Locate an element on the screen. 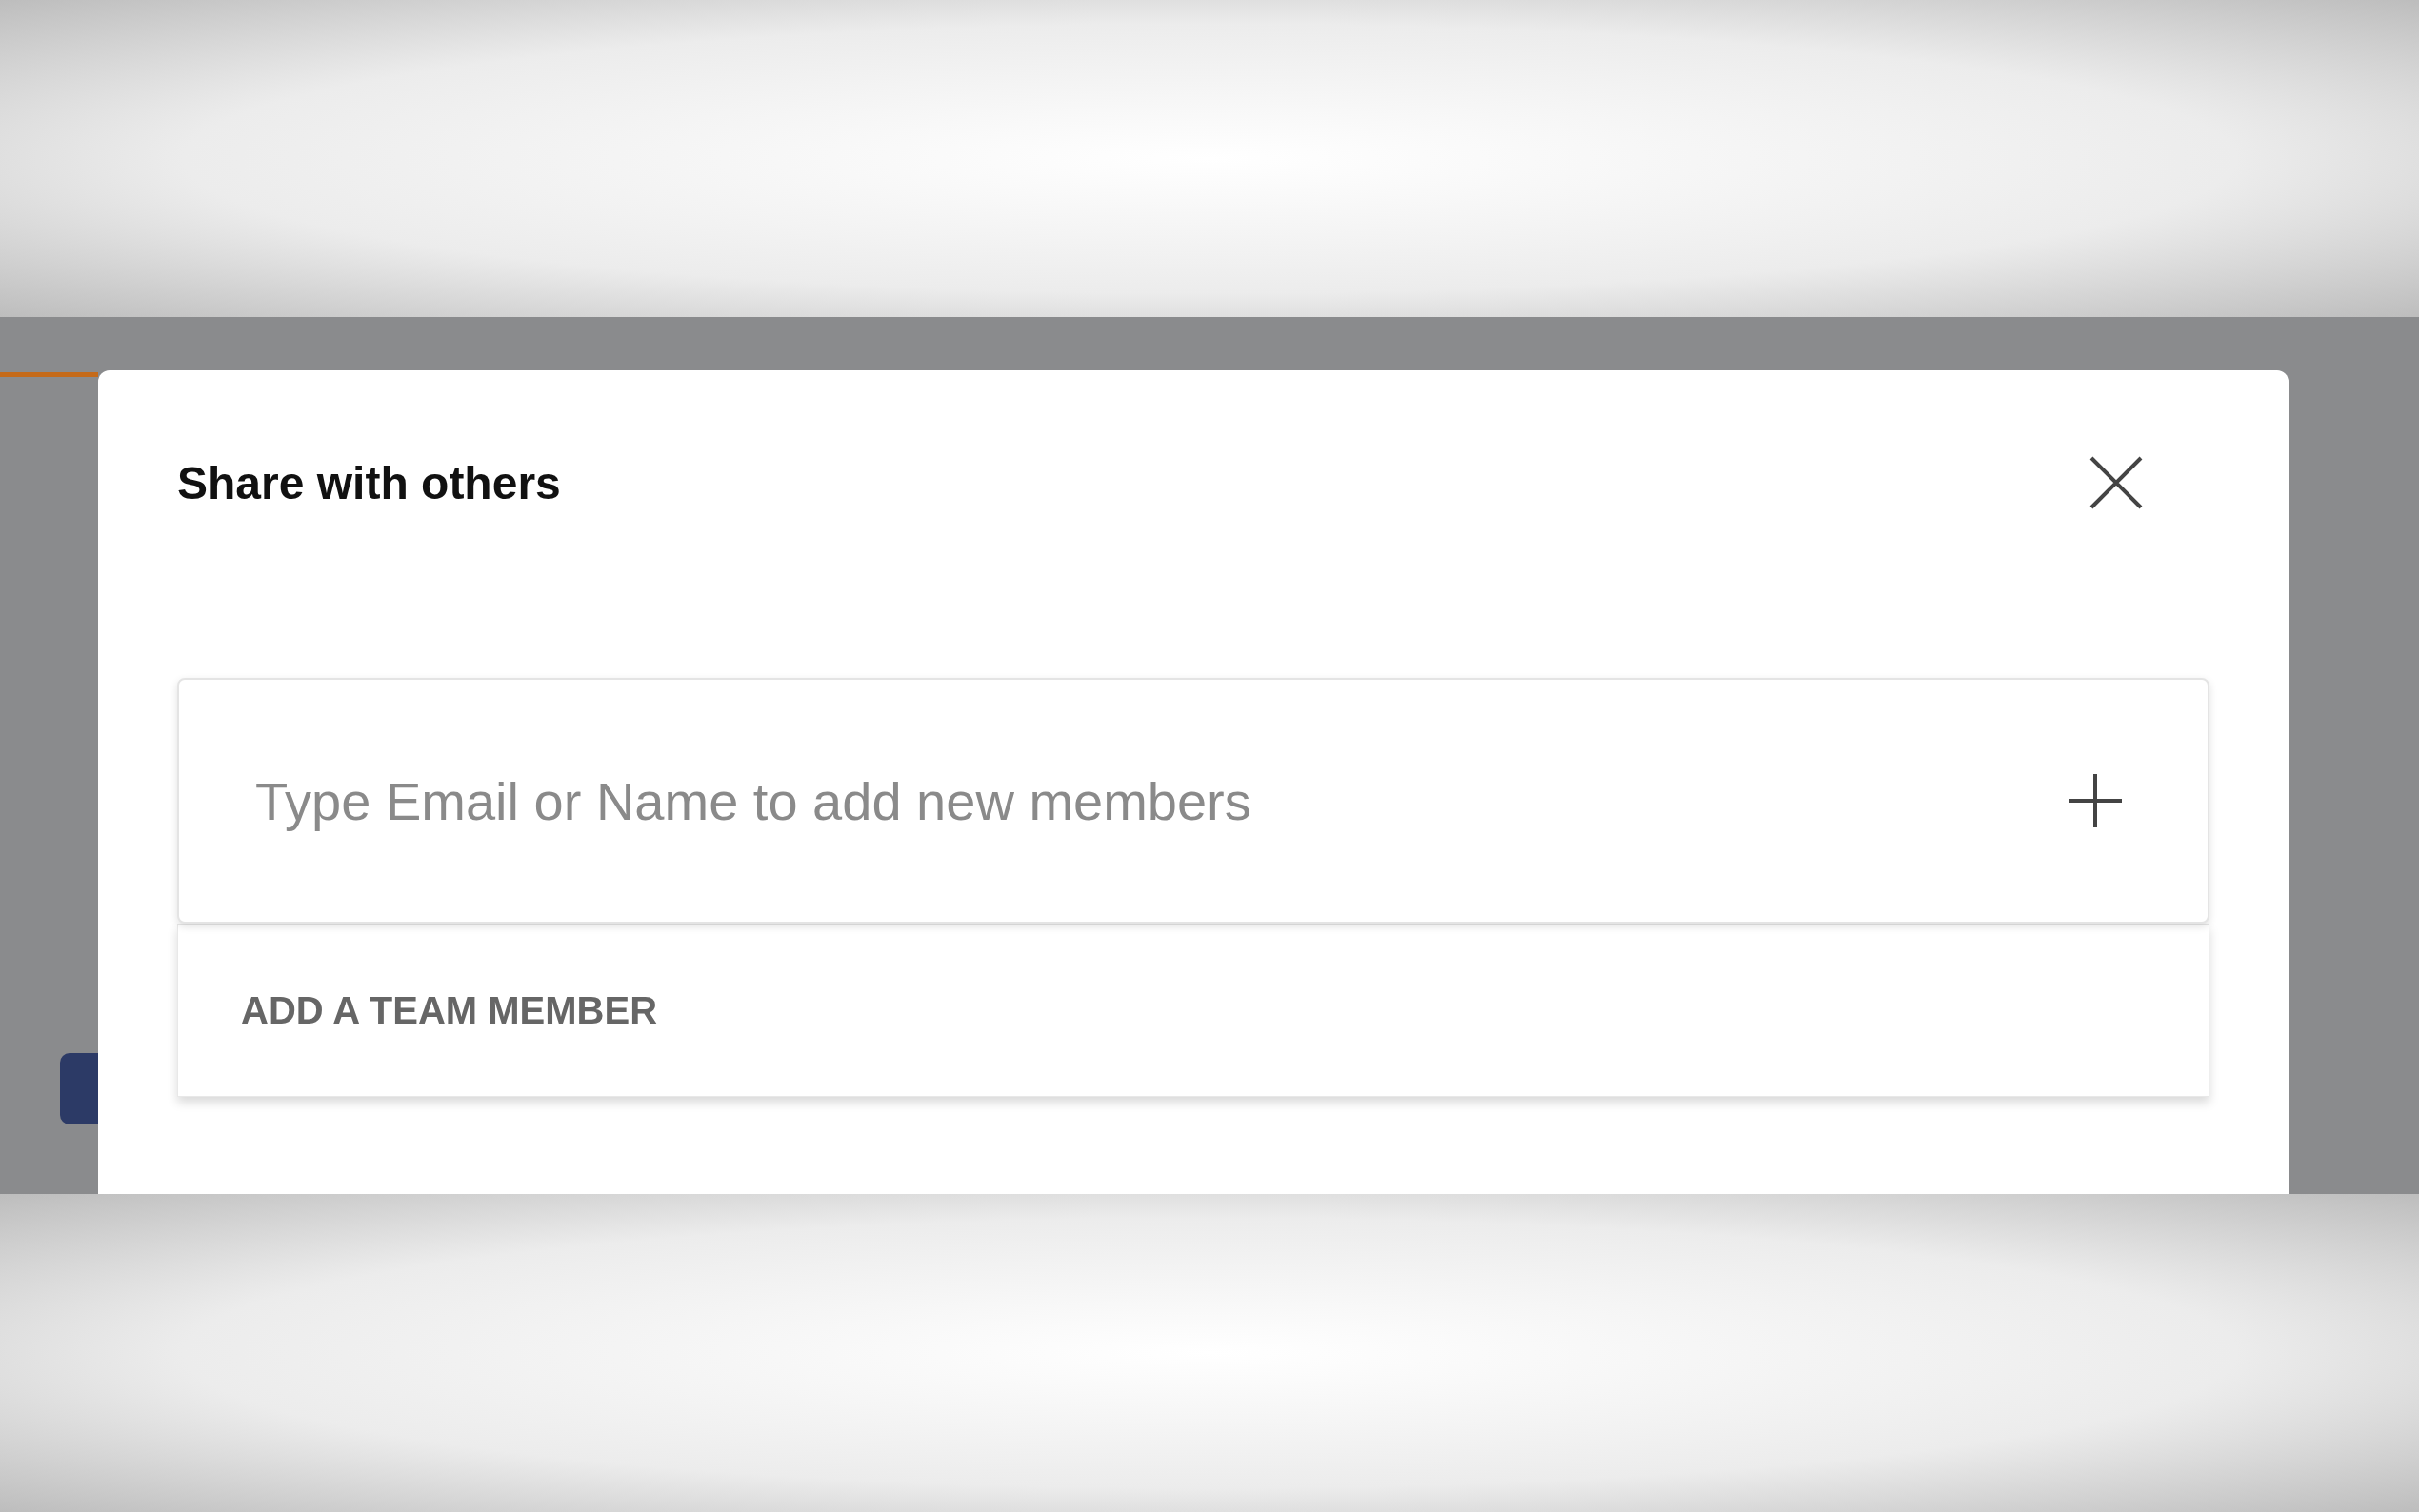  dialog-title: Share with others is located at coordinates (369, 482).